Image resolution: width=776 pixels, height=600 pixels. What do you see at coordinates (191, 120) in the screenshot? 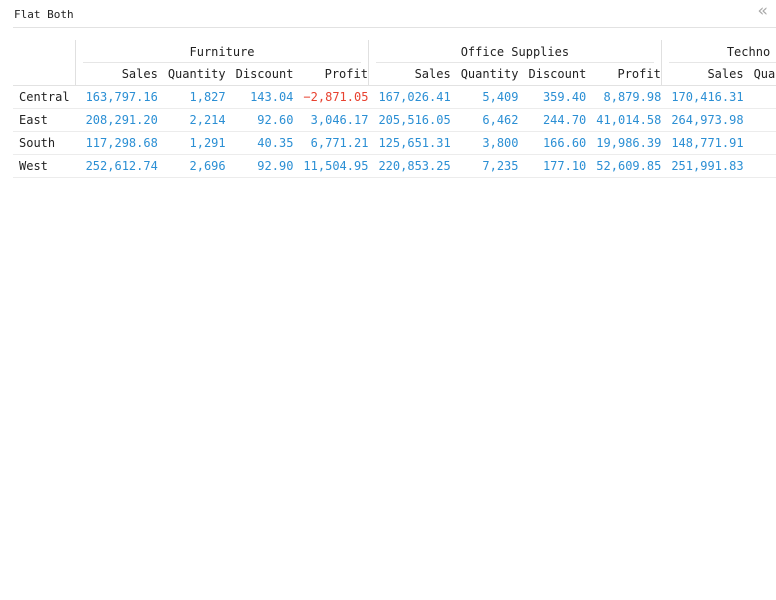
I see `value-cell: 2,214` at bounding box center [191, 120].